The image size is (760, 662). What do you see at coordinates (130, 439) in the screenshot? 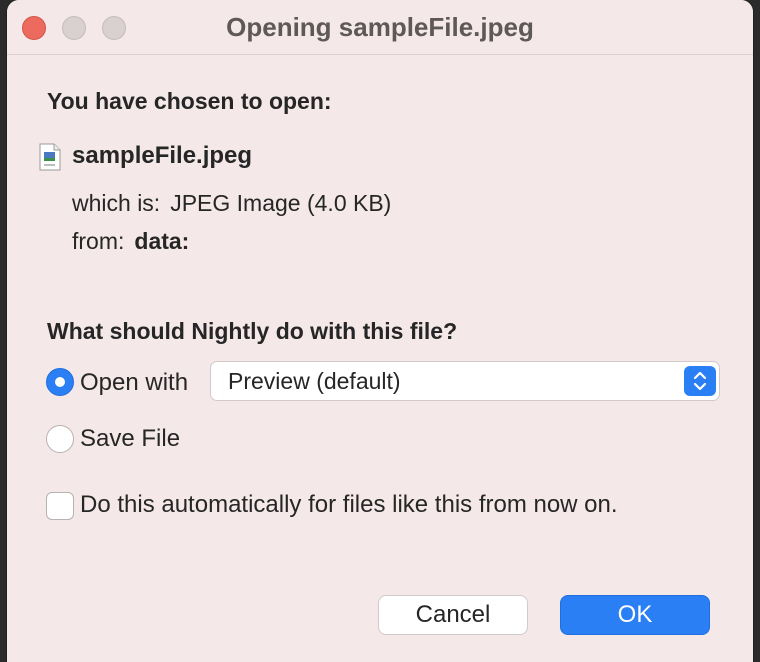
I see `save-file-label: Save File` at bounding box center [130, 439].